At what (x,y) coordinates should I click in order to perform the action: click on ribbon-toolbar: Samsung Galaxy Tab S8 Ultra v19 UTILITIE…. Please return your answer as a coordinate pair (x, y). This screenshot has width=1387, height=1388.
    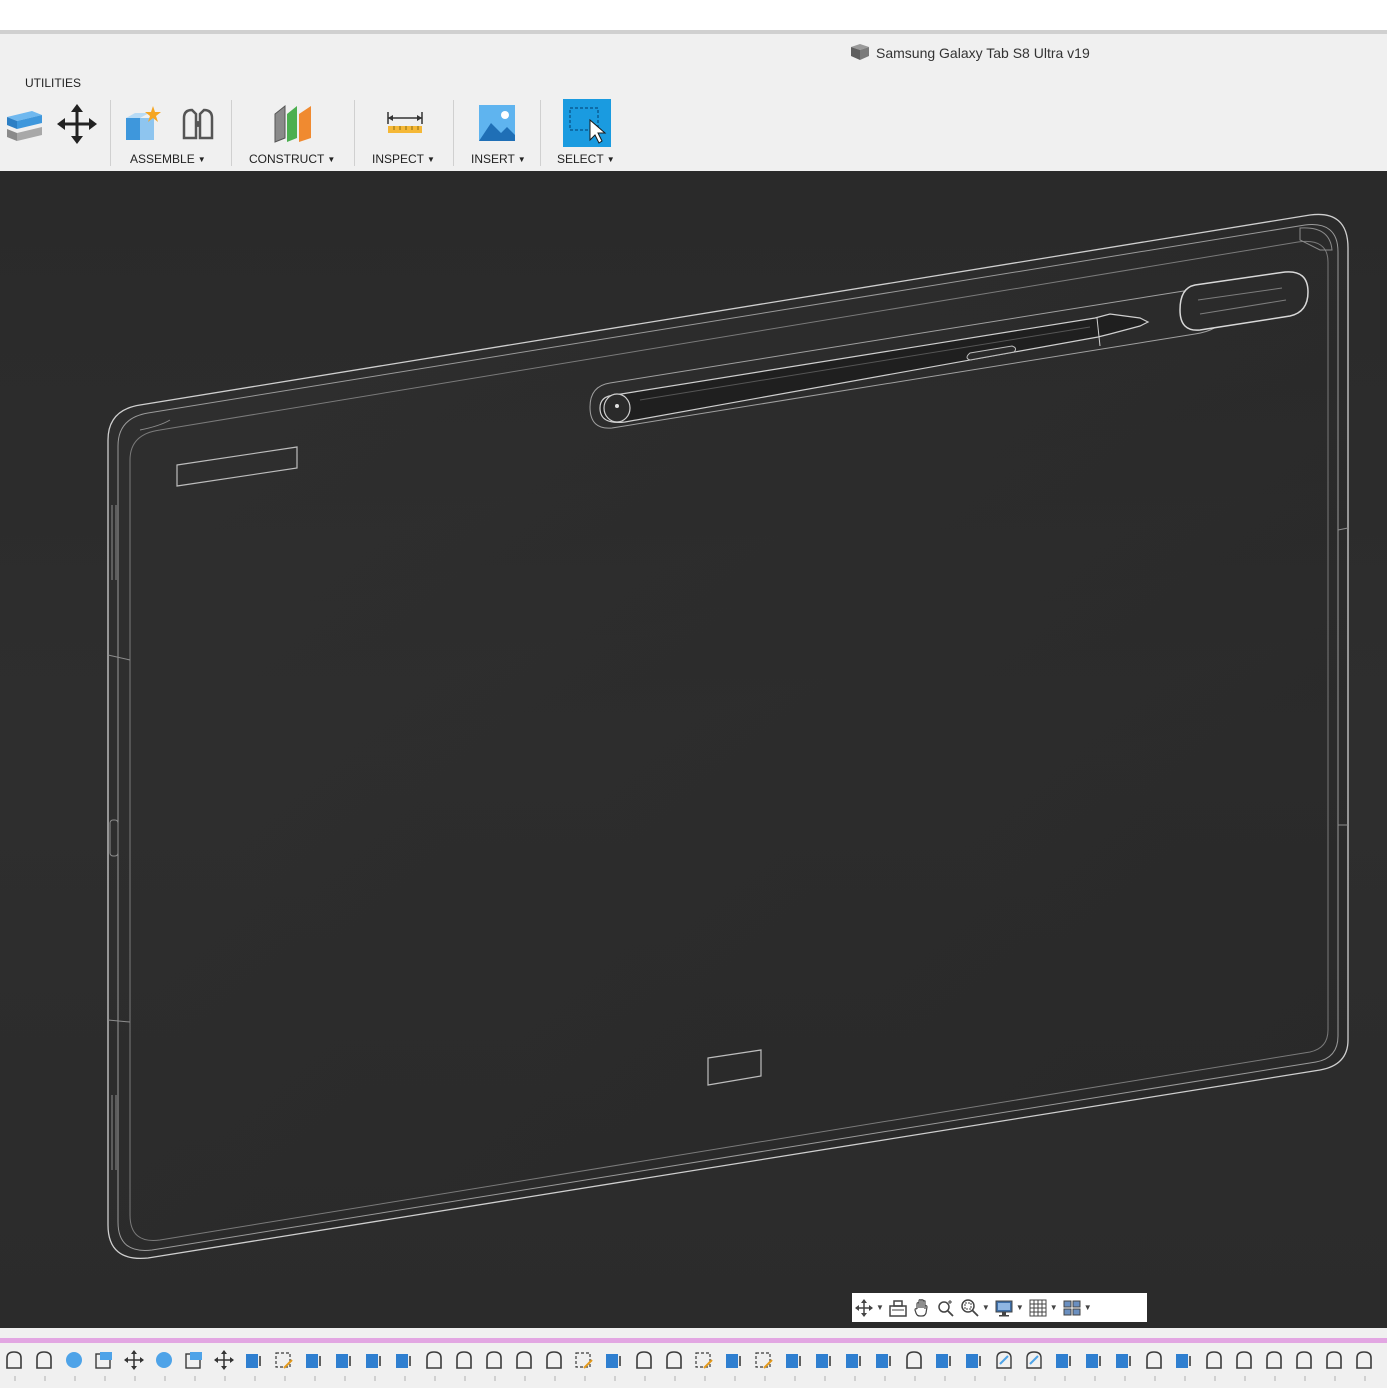
    Looking at the image, I should click on (693, 102).